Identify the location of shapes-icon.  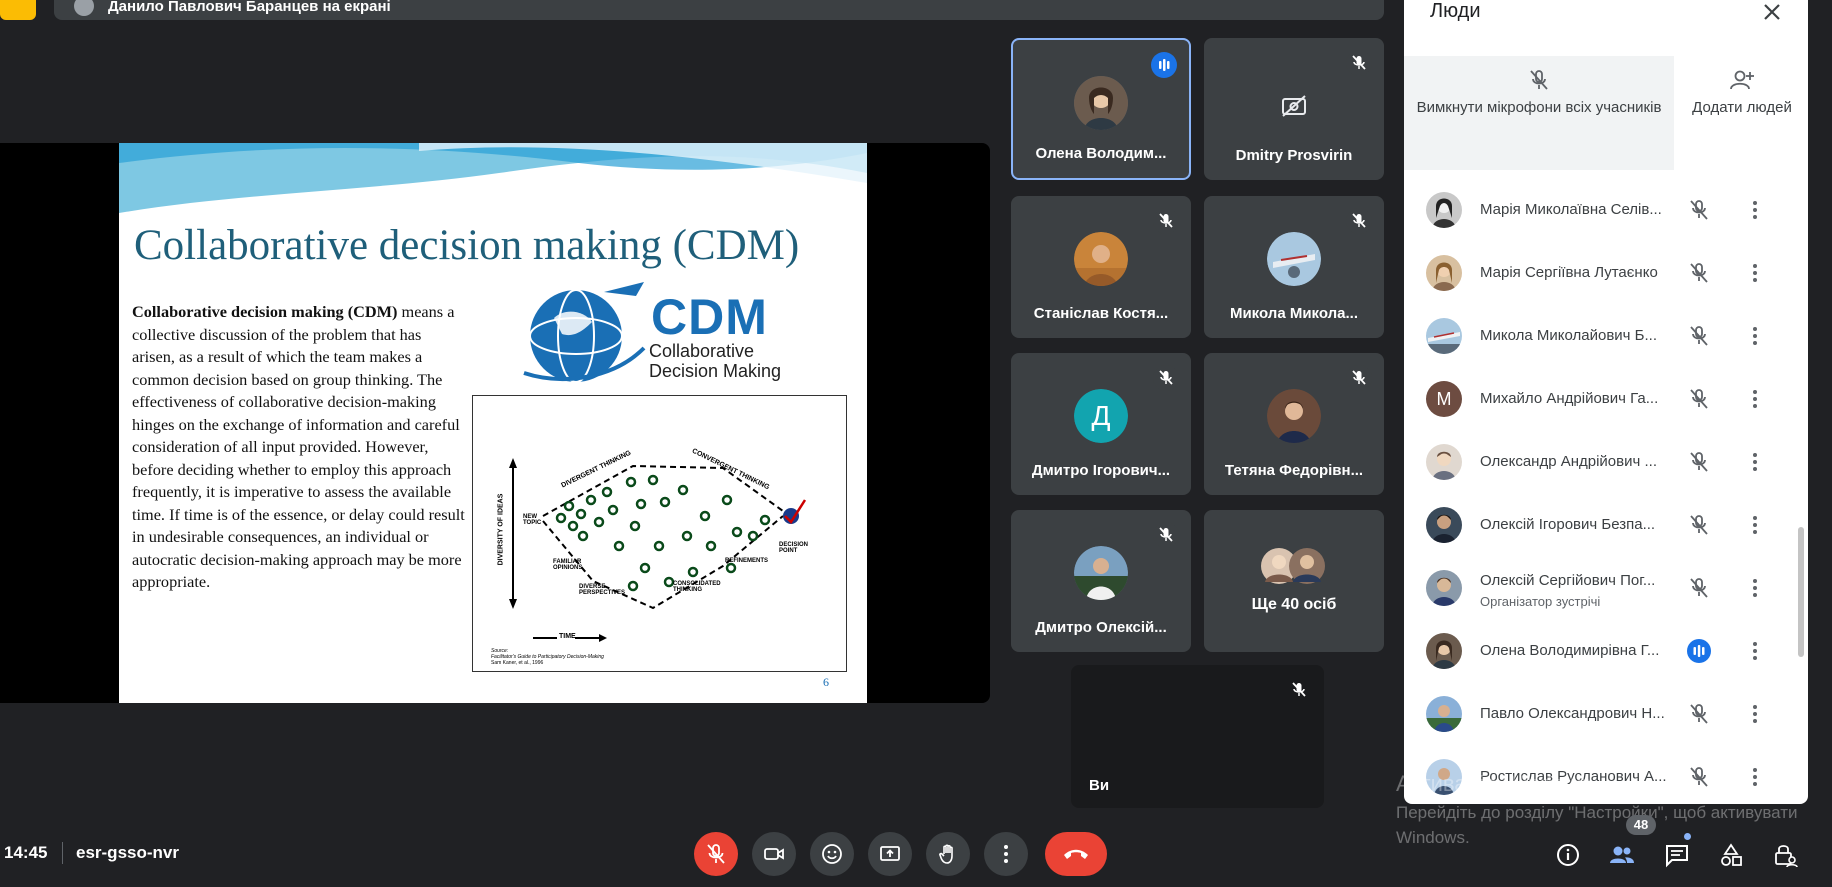
(1731, 854).